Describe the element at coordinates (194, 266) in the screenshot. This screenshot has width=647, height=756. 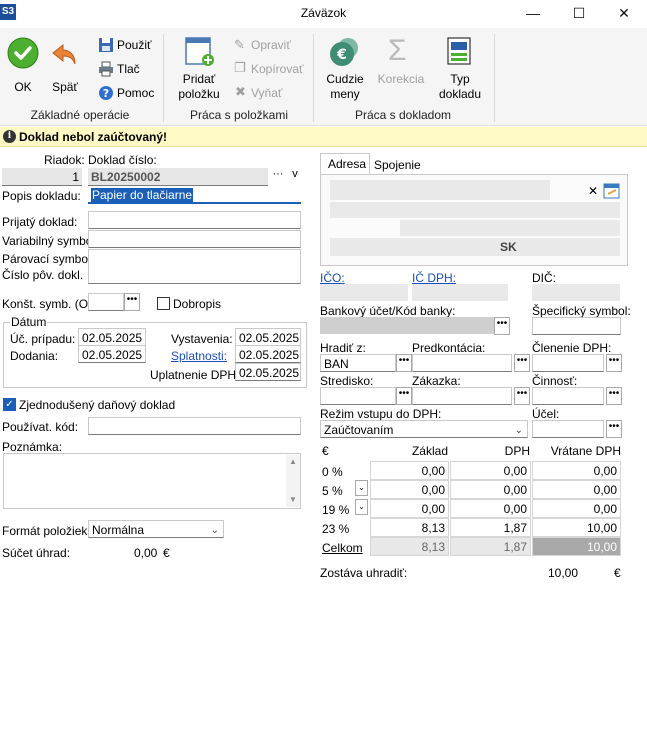
I see `pairsym-field` at that location.